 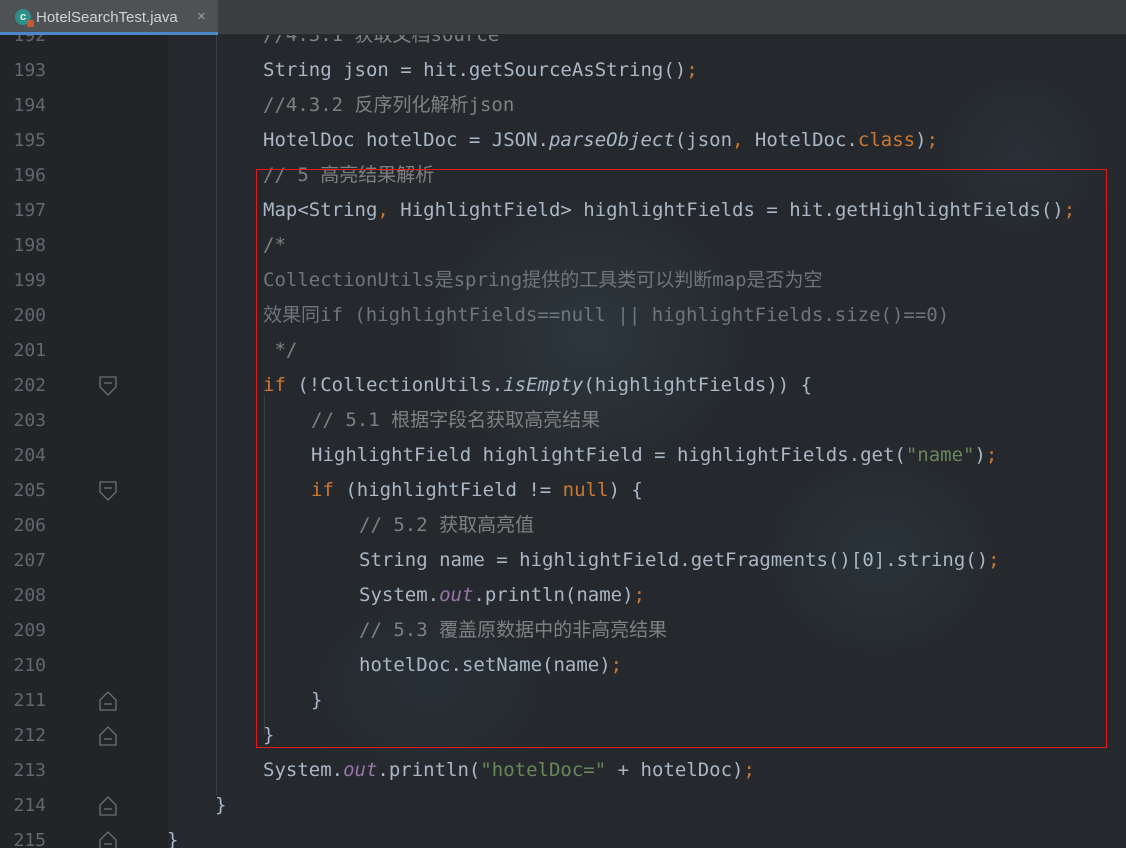 I want to click on line-number: 202, so click(x=29, y=385).